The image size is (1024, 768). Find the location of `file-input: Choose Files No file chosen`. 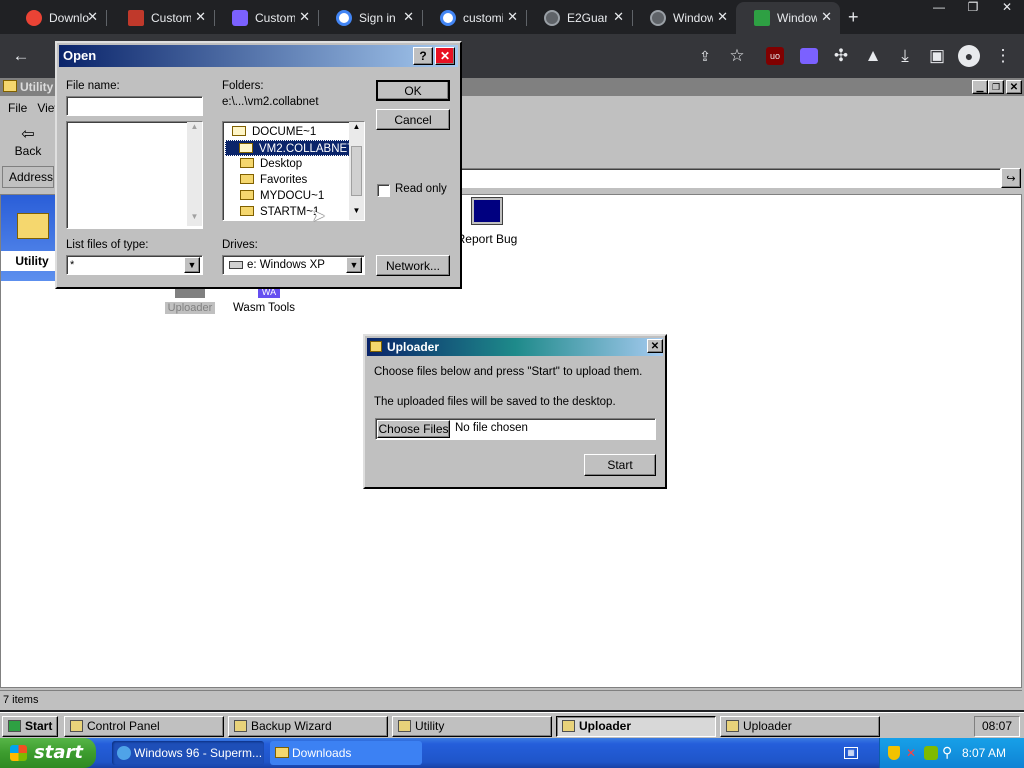

file-input: Choose Files No file chosen is located at coordinates (515, 429).